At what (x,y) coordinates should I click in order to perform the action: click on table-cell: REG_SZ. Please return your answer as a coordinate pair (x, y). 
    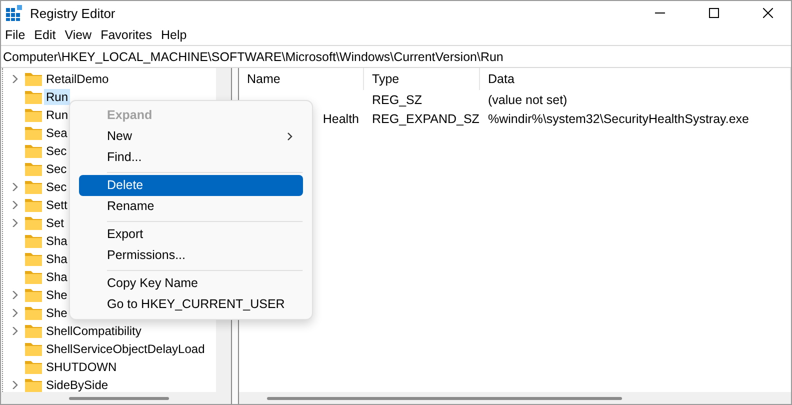
    Looking at the image, I should click on (397, 99).